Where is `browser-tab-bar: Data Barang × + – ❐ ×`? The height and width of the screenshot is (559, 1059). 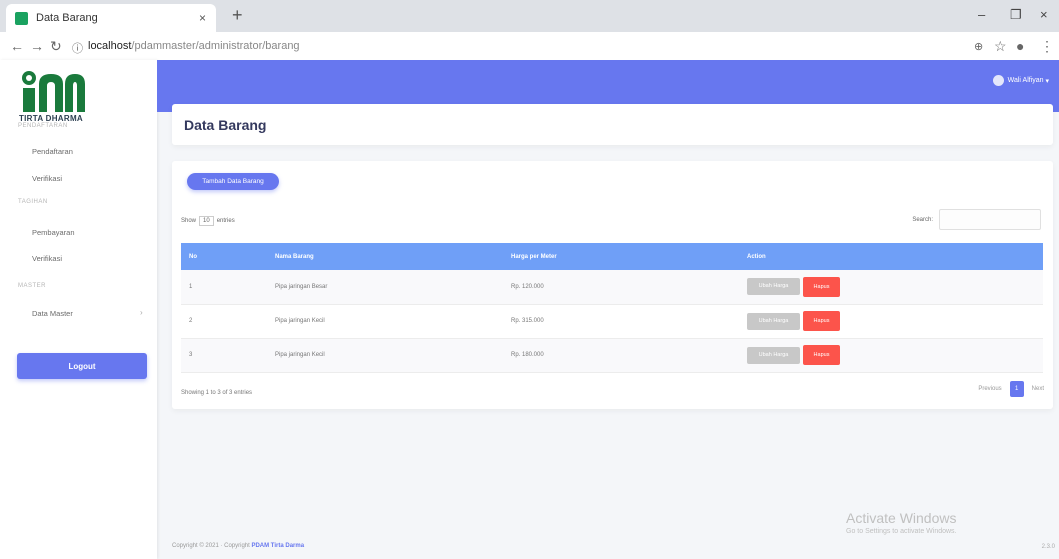
browser-tab-bar: Data Barang × + – ❐ × is located at coordinates (529, 16).